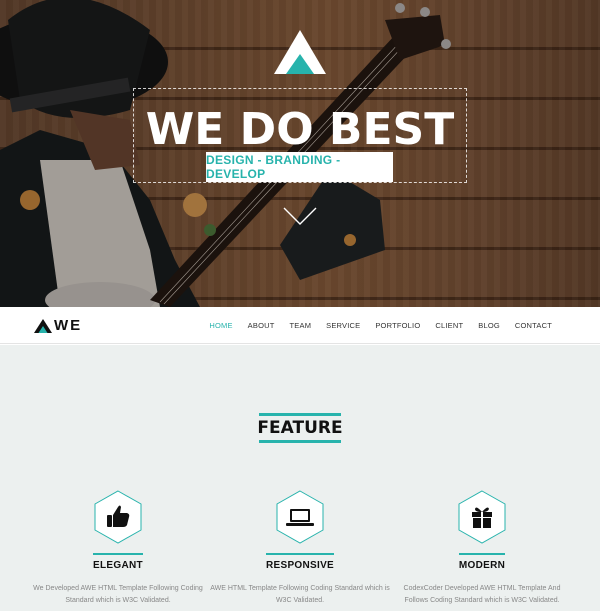 This screenshot has height=611, width=600. What do you see at coordinates (449, 325) in the screenshot?
I see `nav-item-client: CLIENT` at bounding box center [449, 325].